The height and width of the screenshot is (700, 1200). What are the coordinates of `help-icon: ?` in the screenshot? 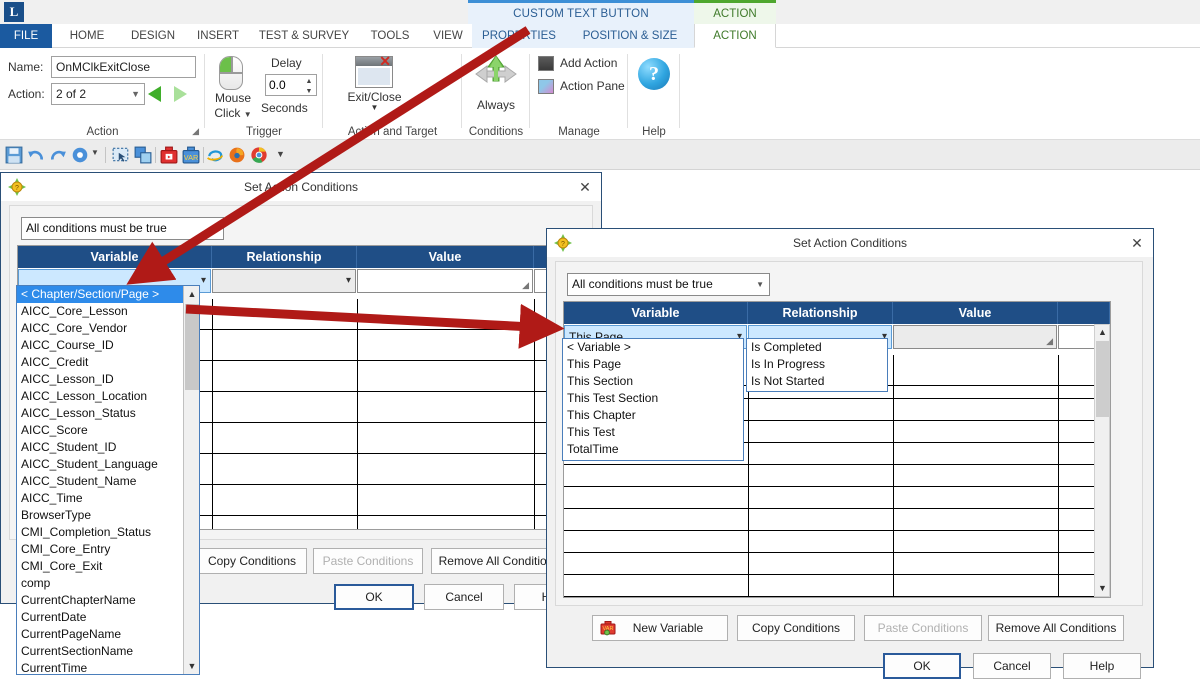 It's located at (654, 74).